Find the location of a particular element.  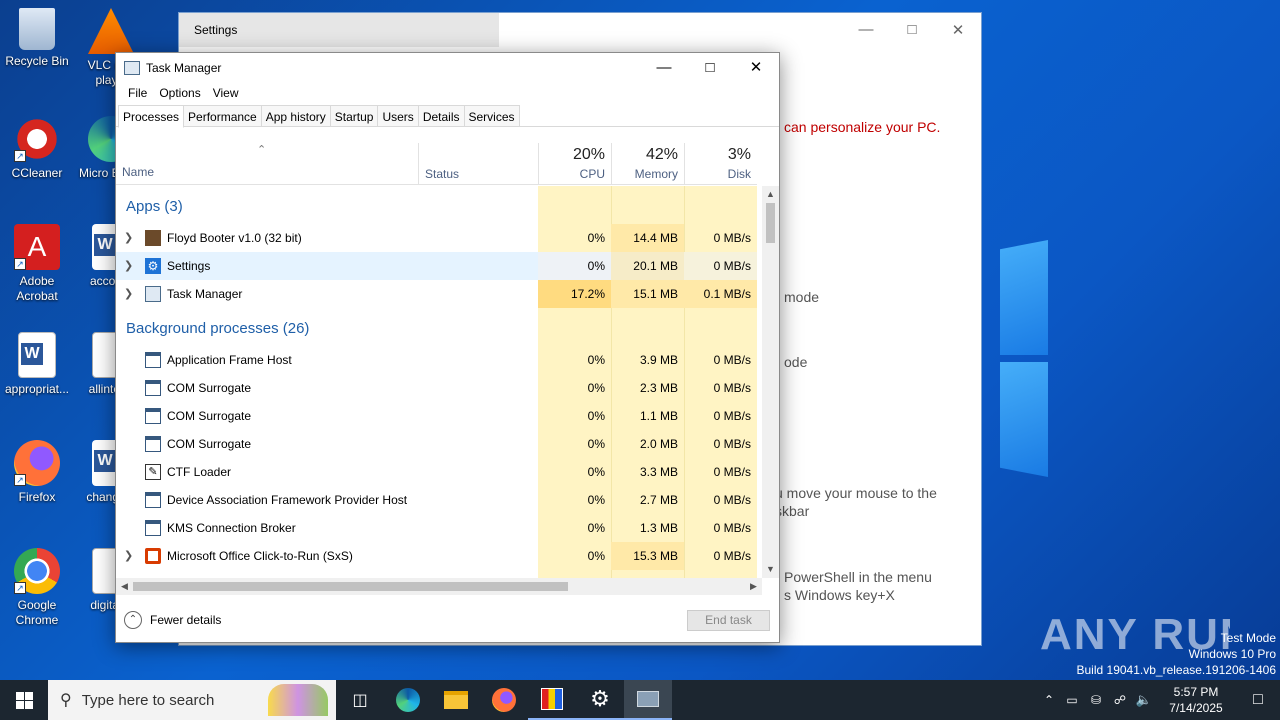

column-header-name: Name is located at coordinates (138, 172).